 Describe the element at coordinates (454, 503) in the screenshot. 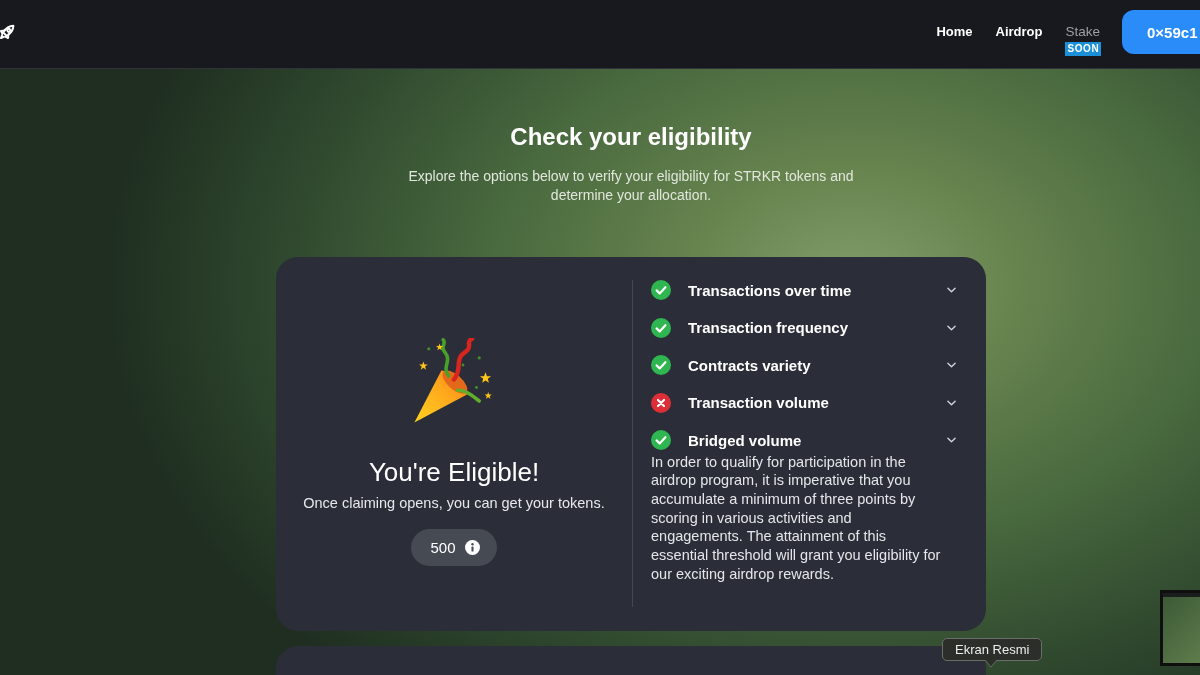

I see `eligibility-message: Once claiming opens, you can get your tokens.` at that location.